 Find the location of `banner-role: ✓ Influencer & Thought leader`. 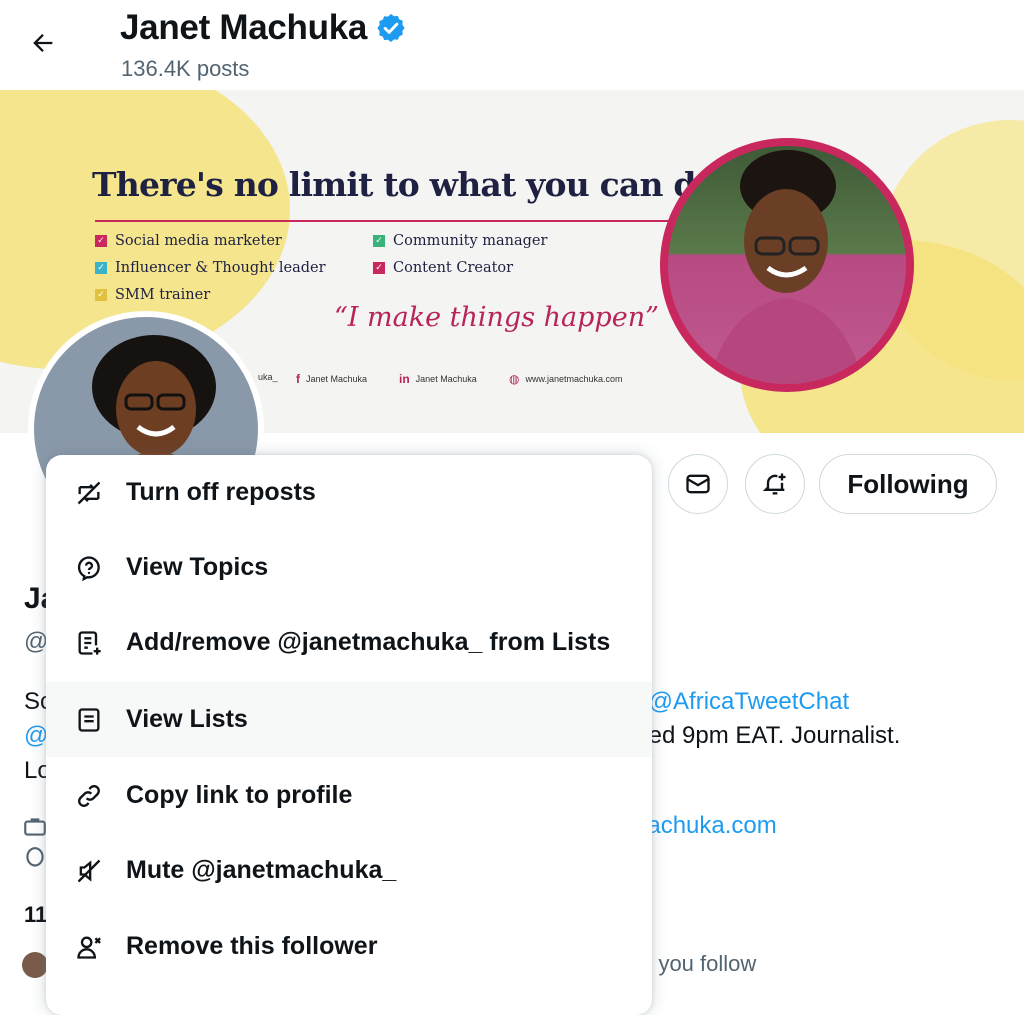

banner-role: ✓ Influencer & Thought leader is located at coordinates (210, 268).